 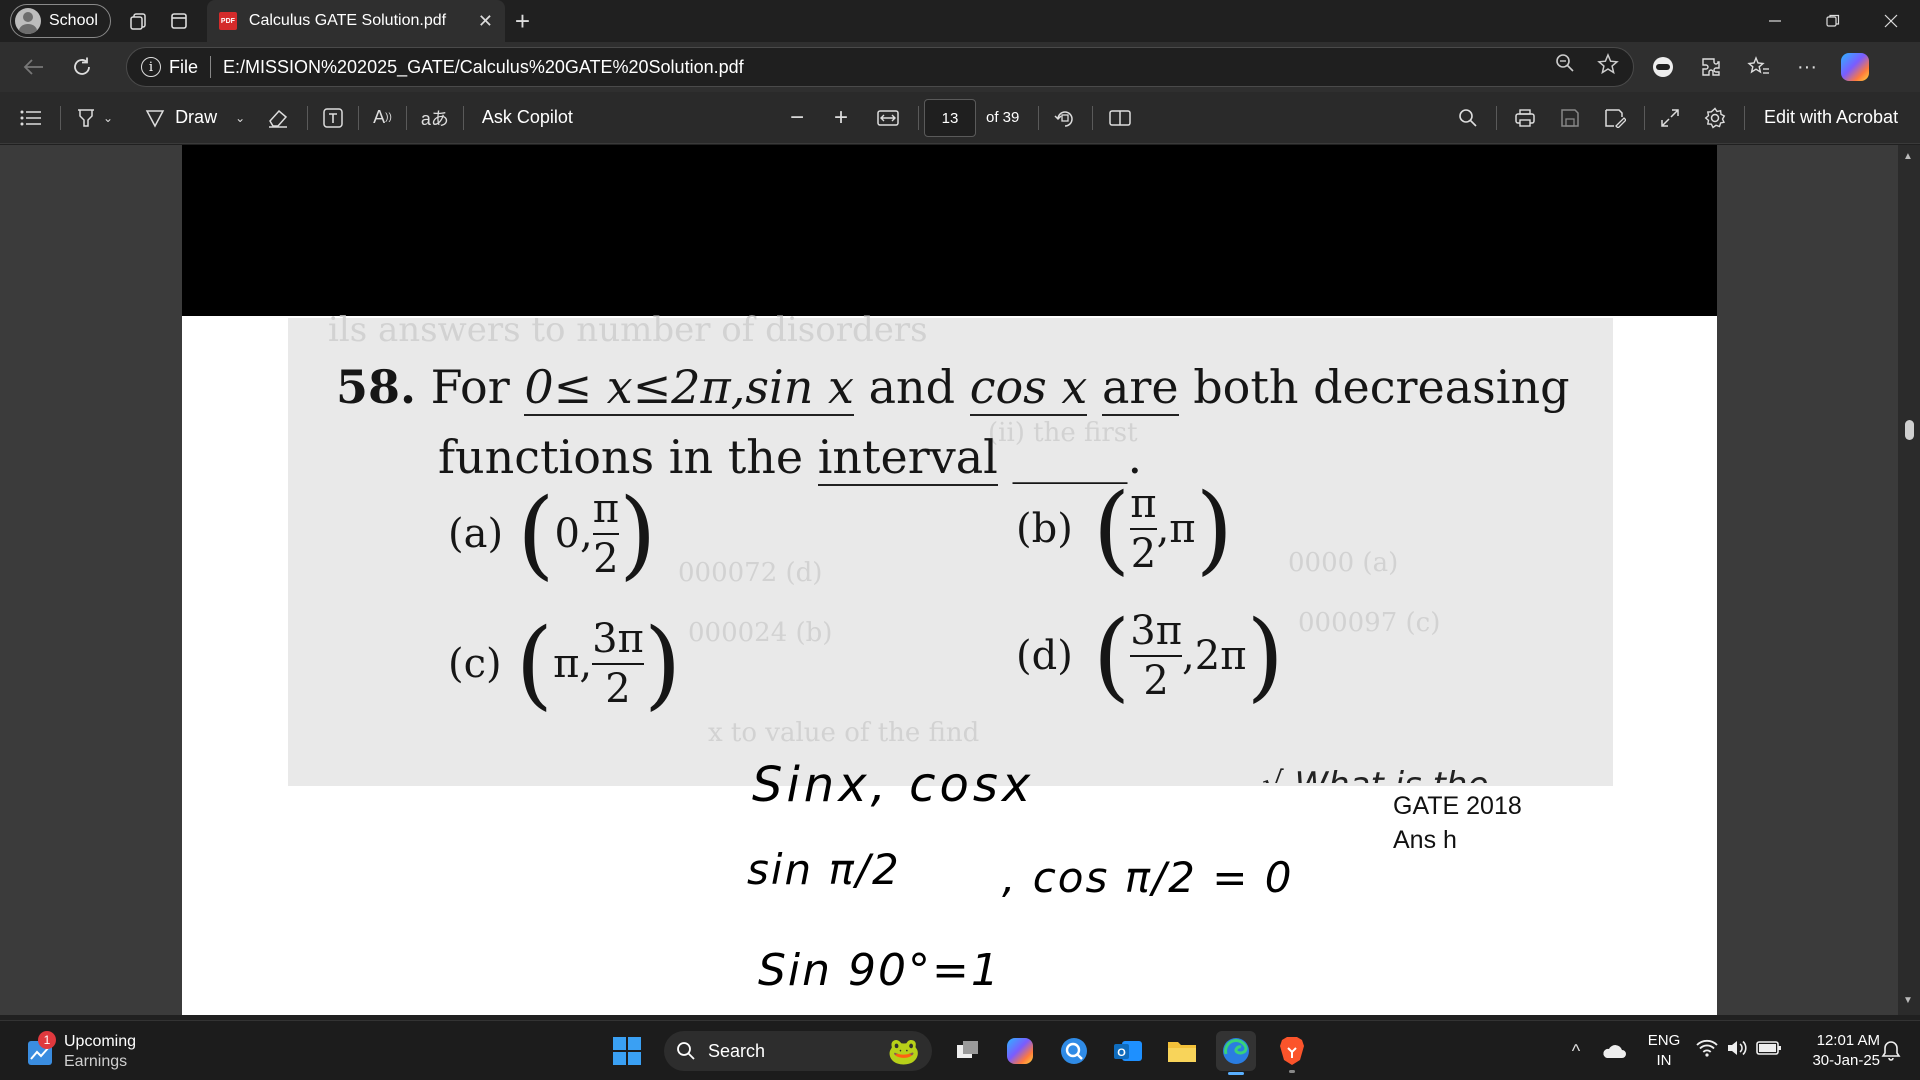 I want to click on zoom-out-button: −, so click(x=797, y=118).